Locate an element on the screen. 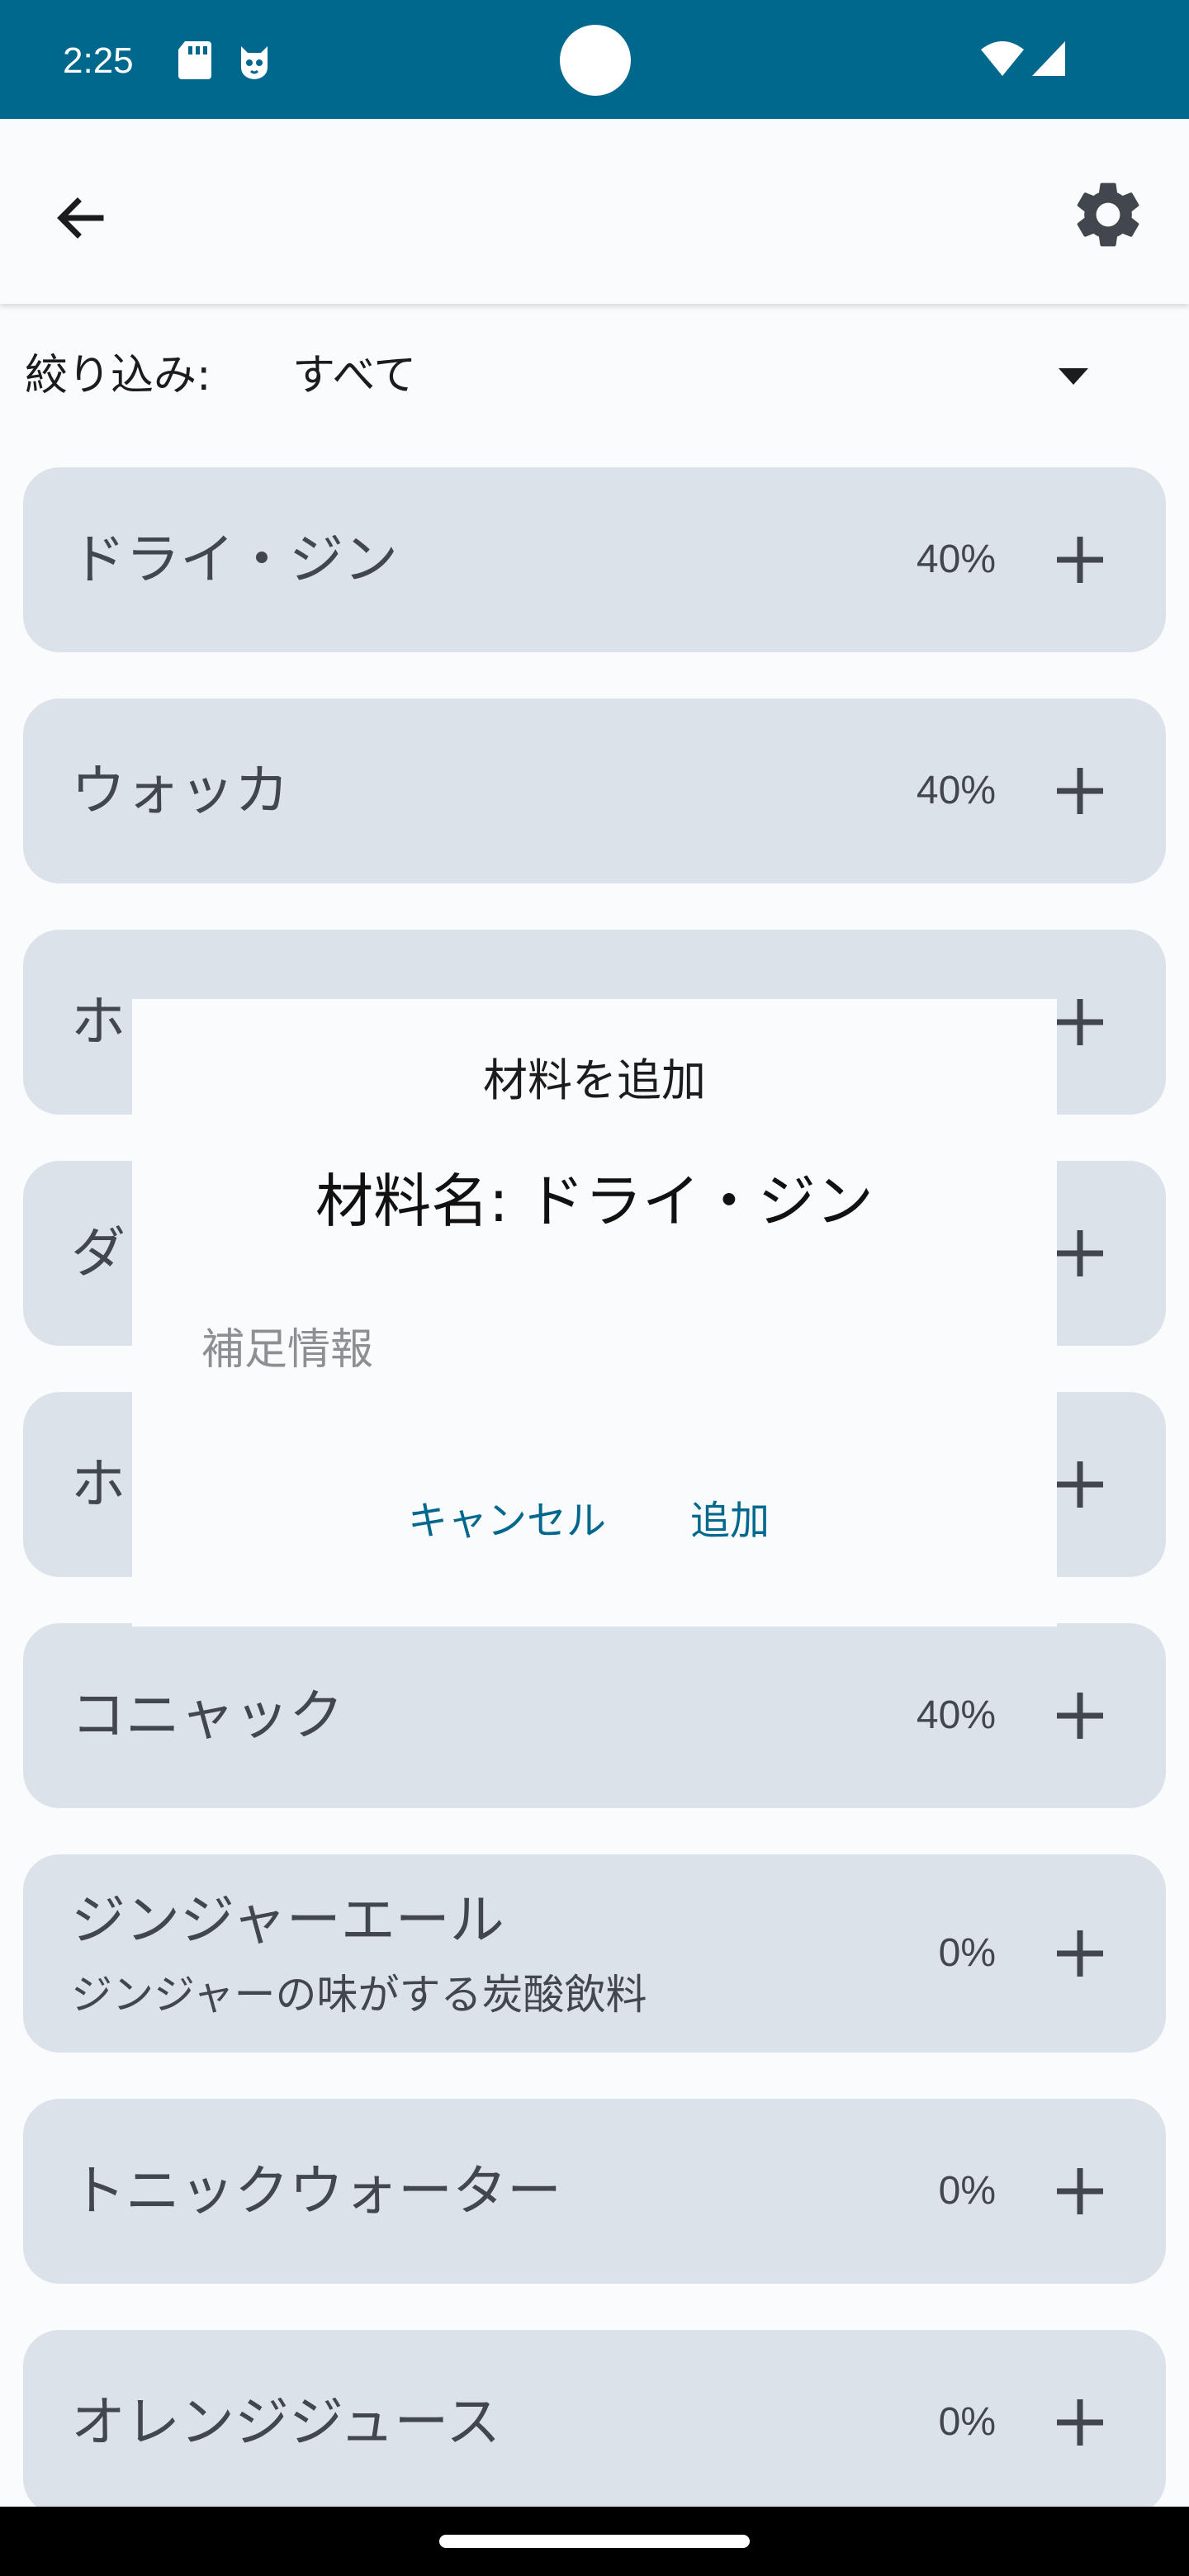 This screenshot has height=2576, width=1189. dialog-title: 材料を追加 is located at coordinates (594, 1080).